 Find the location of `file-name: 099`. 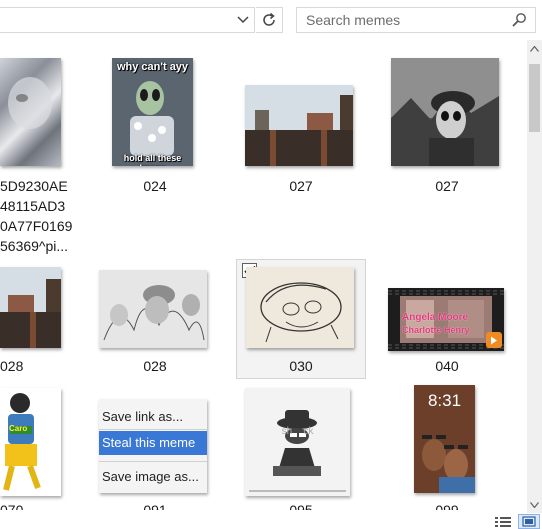

file-name: 099 is located at coordinates (447, 506).